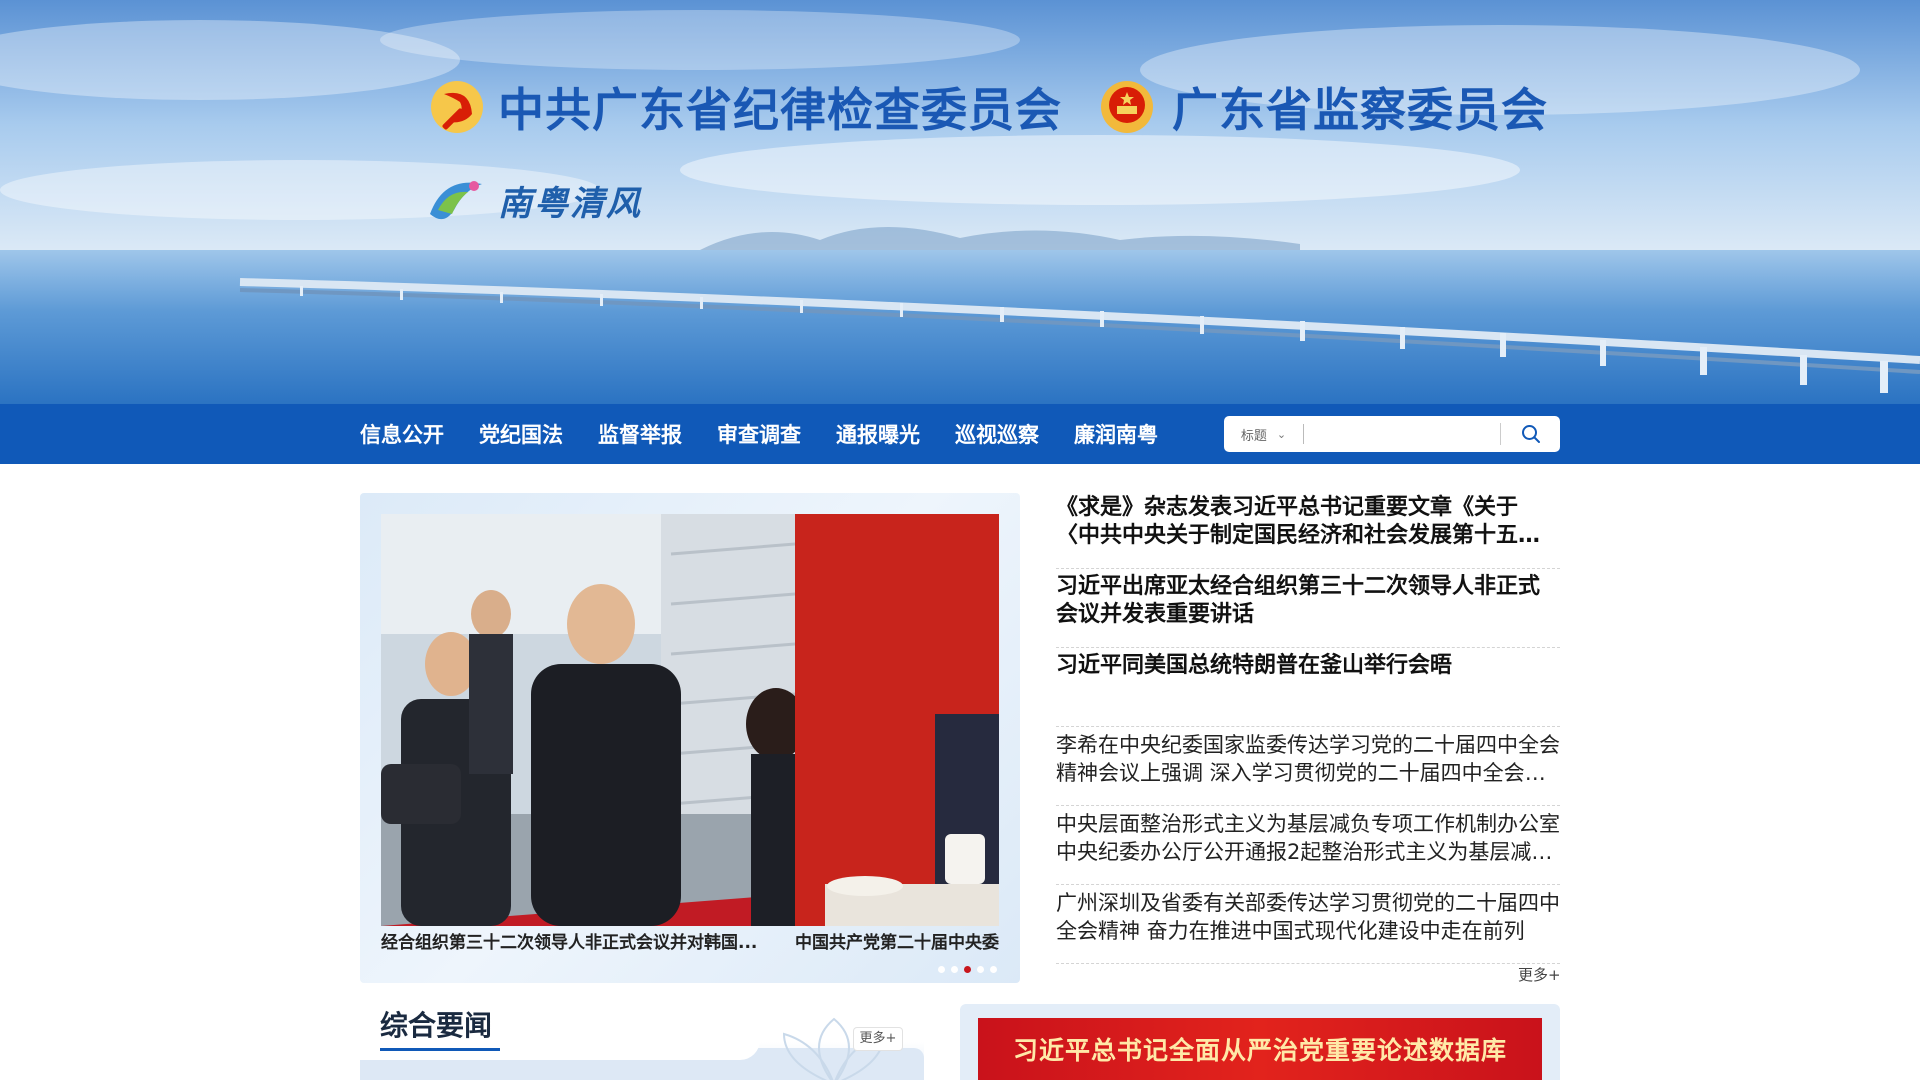 The image size is (1920, 1080). I want to click on carousel-track: 经合组织第三十二次领导人非正式会议并对韩国... 中国共产党第二十届中央委, so click(690, 734).